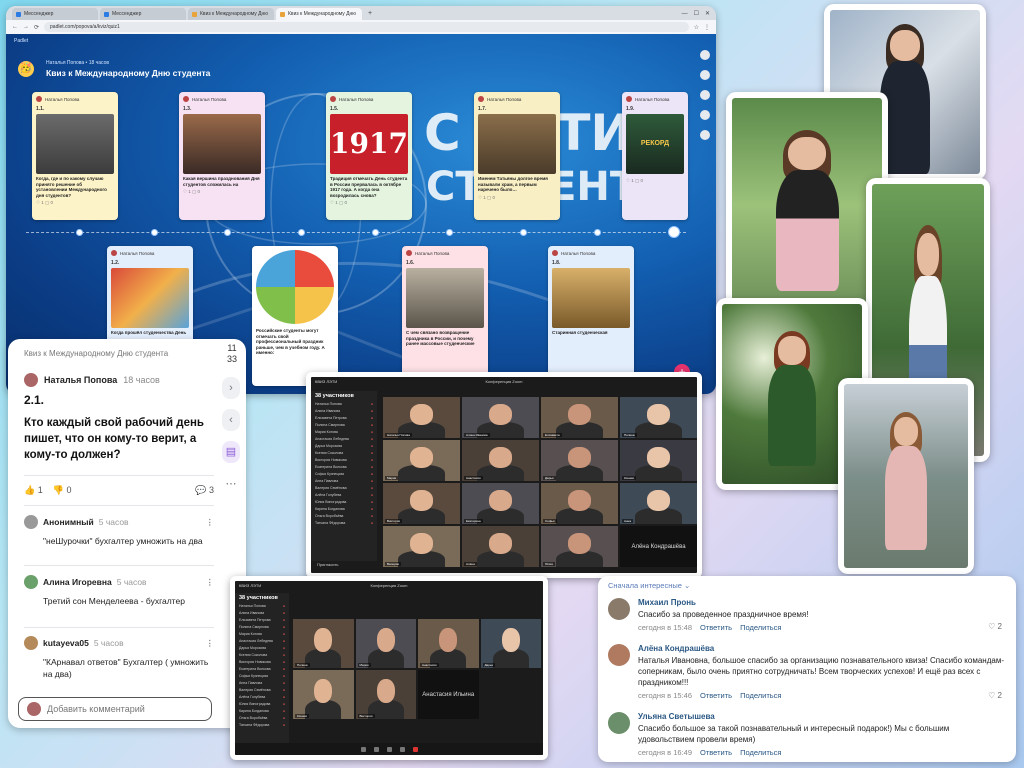 The height and width of the screenshot is (768, 1024). Describe the element at coordinates (344, 418) in the screenshot. I see `participant-item: Елизавета Петрова ●` at that location.